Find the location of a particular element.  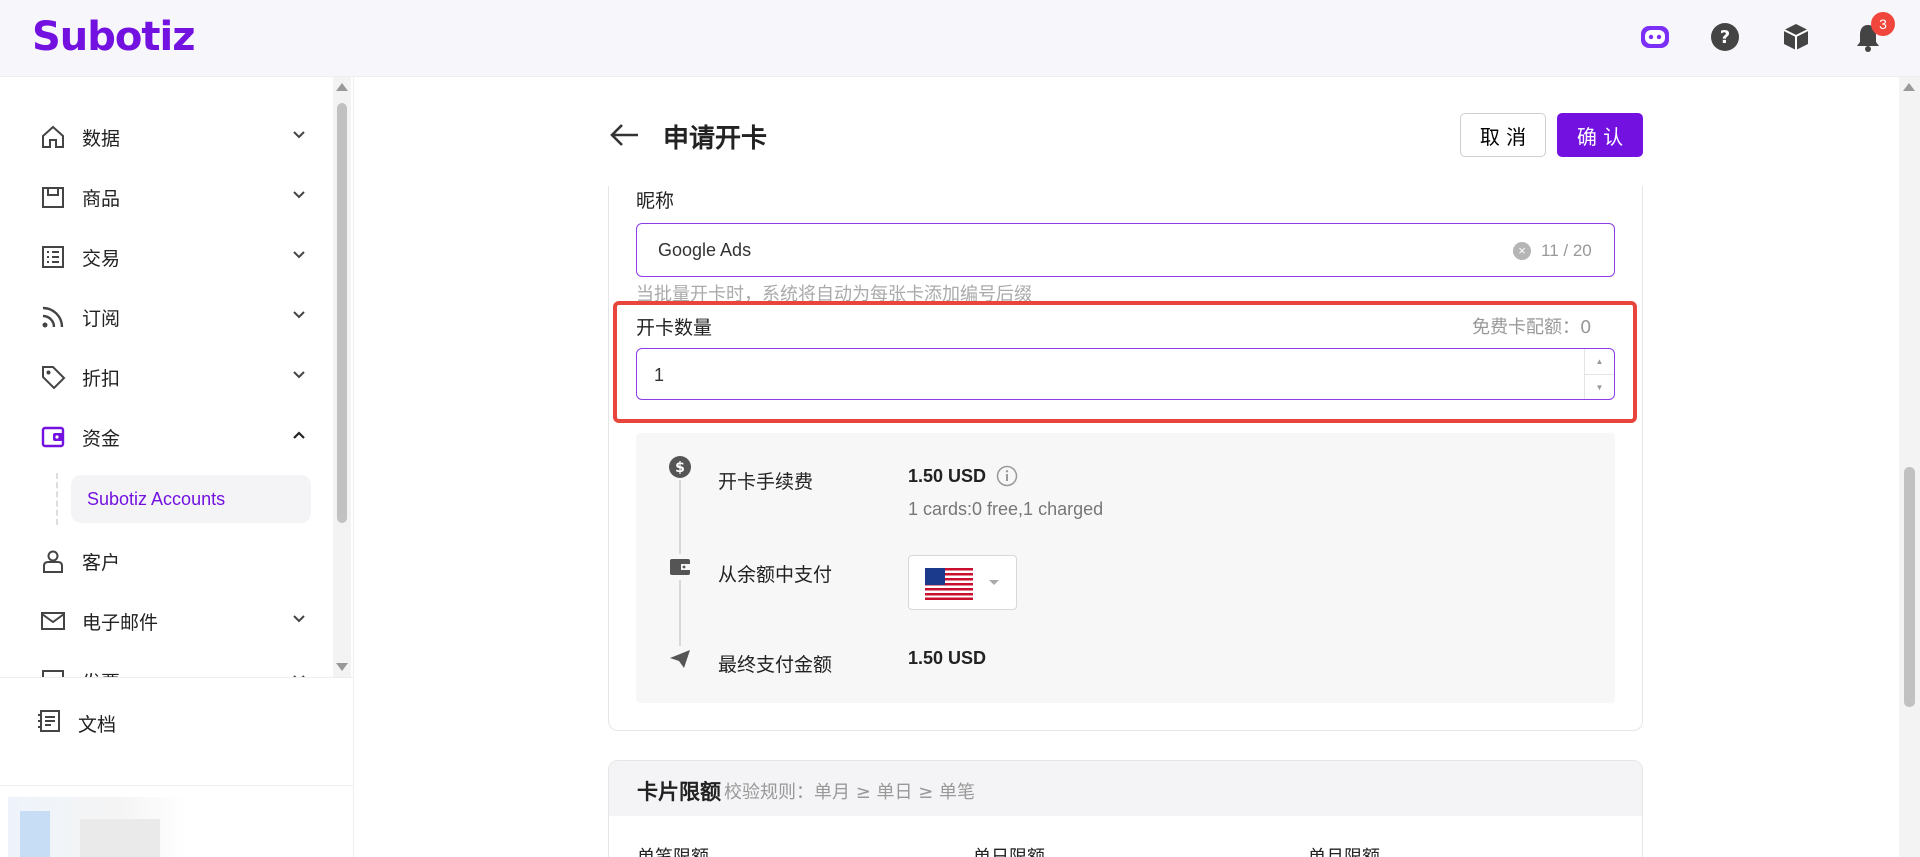

top-bar: Subotiz ? 3 is located at coordinates (960, 38).